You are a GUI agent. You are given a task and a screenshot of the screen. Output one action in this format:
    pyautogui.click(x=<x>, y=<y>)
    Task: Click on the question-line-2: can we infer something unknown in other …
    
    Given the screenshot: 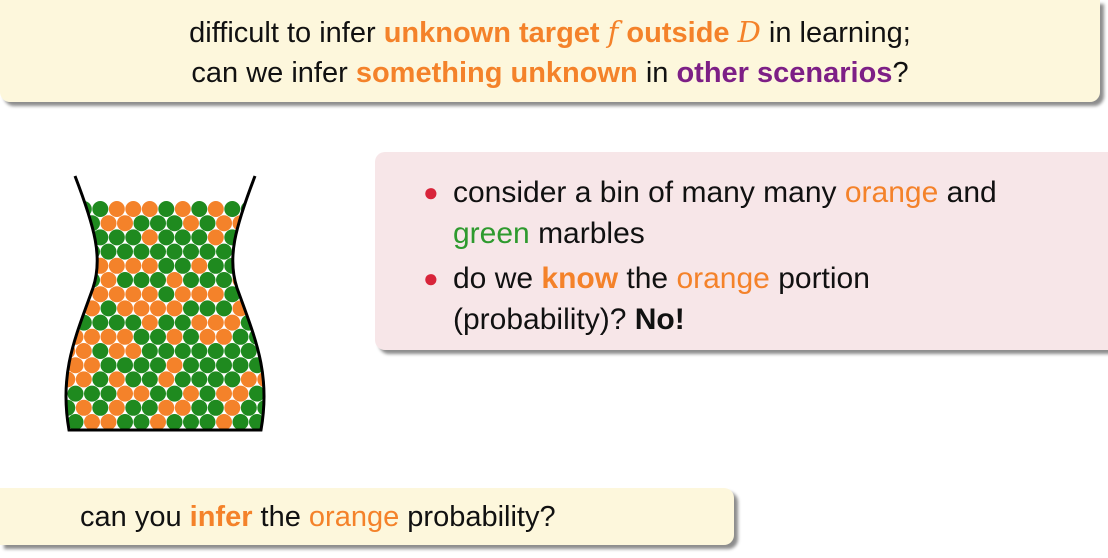 What is the action you would take?
    pyautogui.click(x=550, y=73)
    